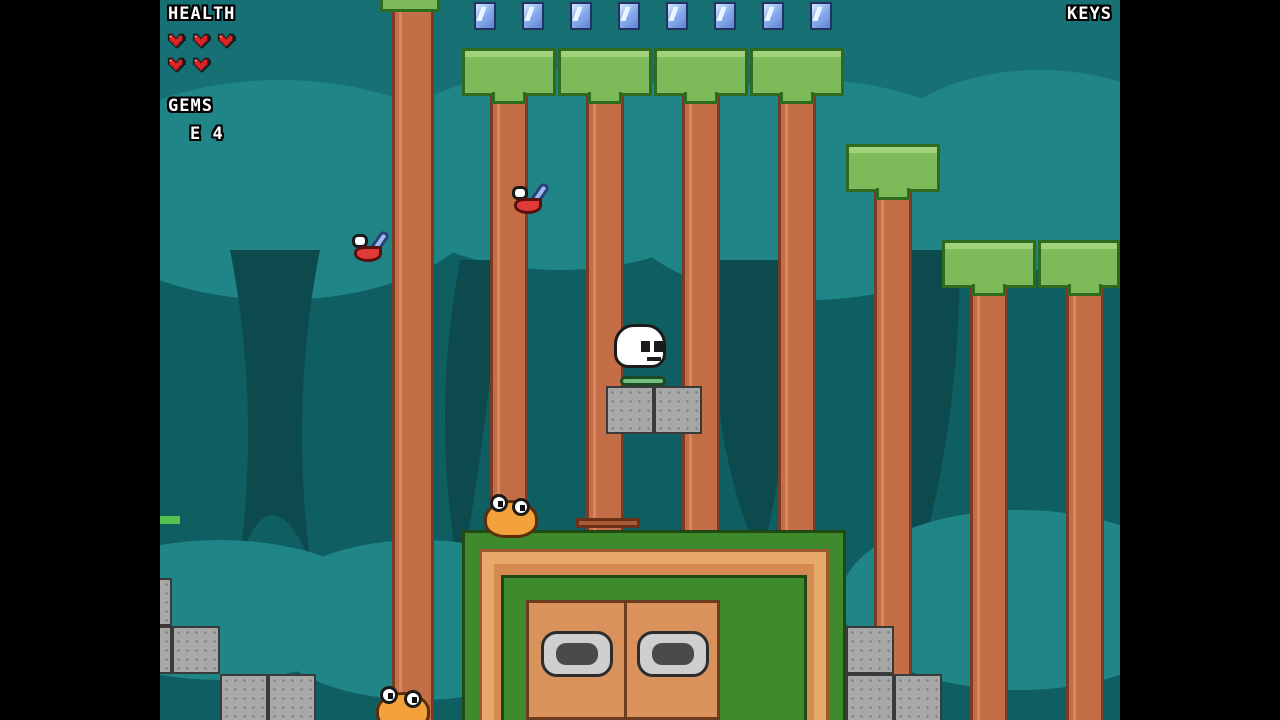  Describe the element at coordinates (623, 660) in the screenshot. I see `exit-door` at that location.